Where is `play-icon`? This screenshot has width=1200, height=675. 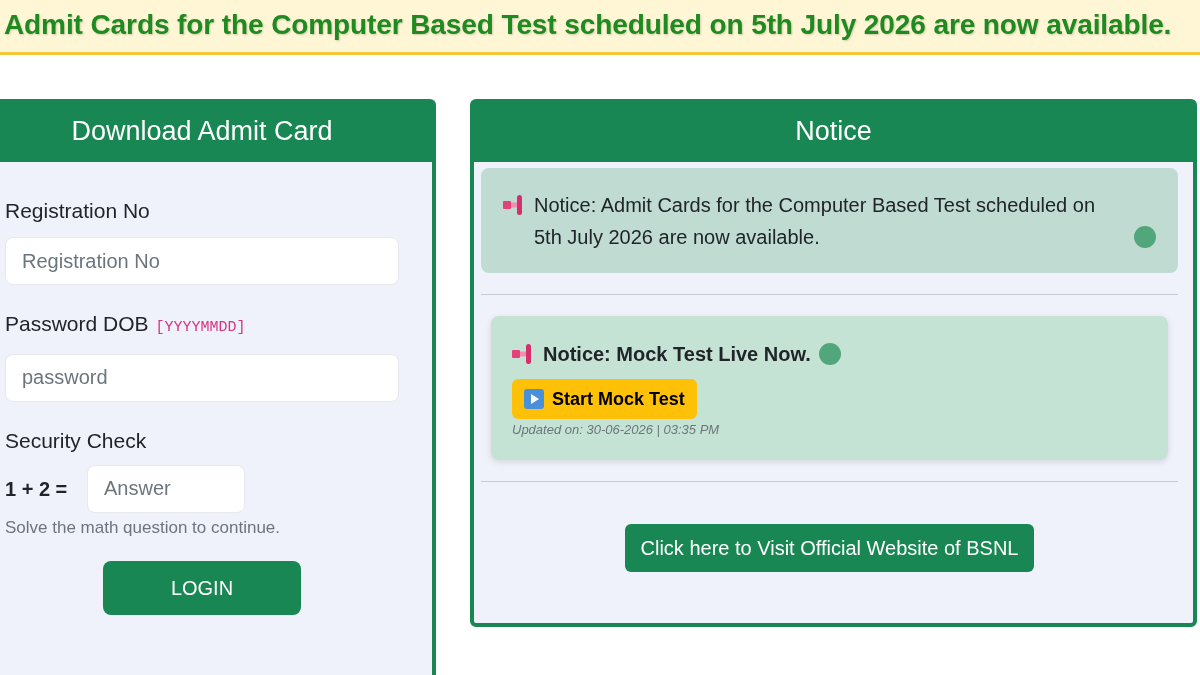 play-icon is located at coordinates (534, 399).